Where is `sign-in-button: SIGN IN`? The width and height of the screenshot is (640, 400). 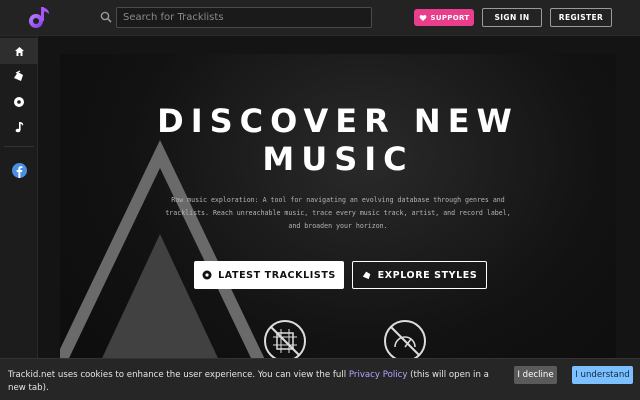 sign-in-button: SIGN IN is located at coordinates (512, 17).